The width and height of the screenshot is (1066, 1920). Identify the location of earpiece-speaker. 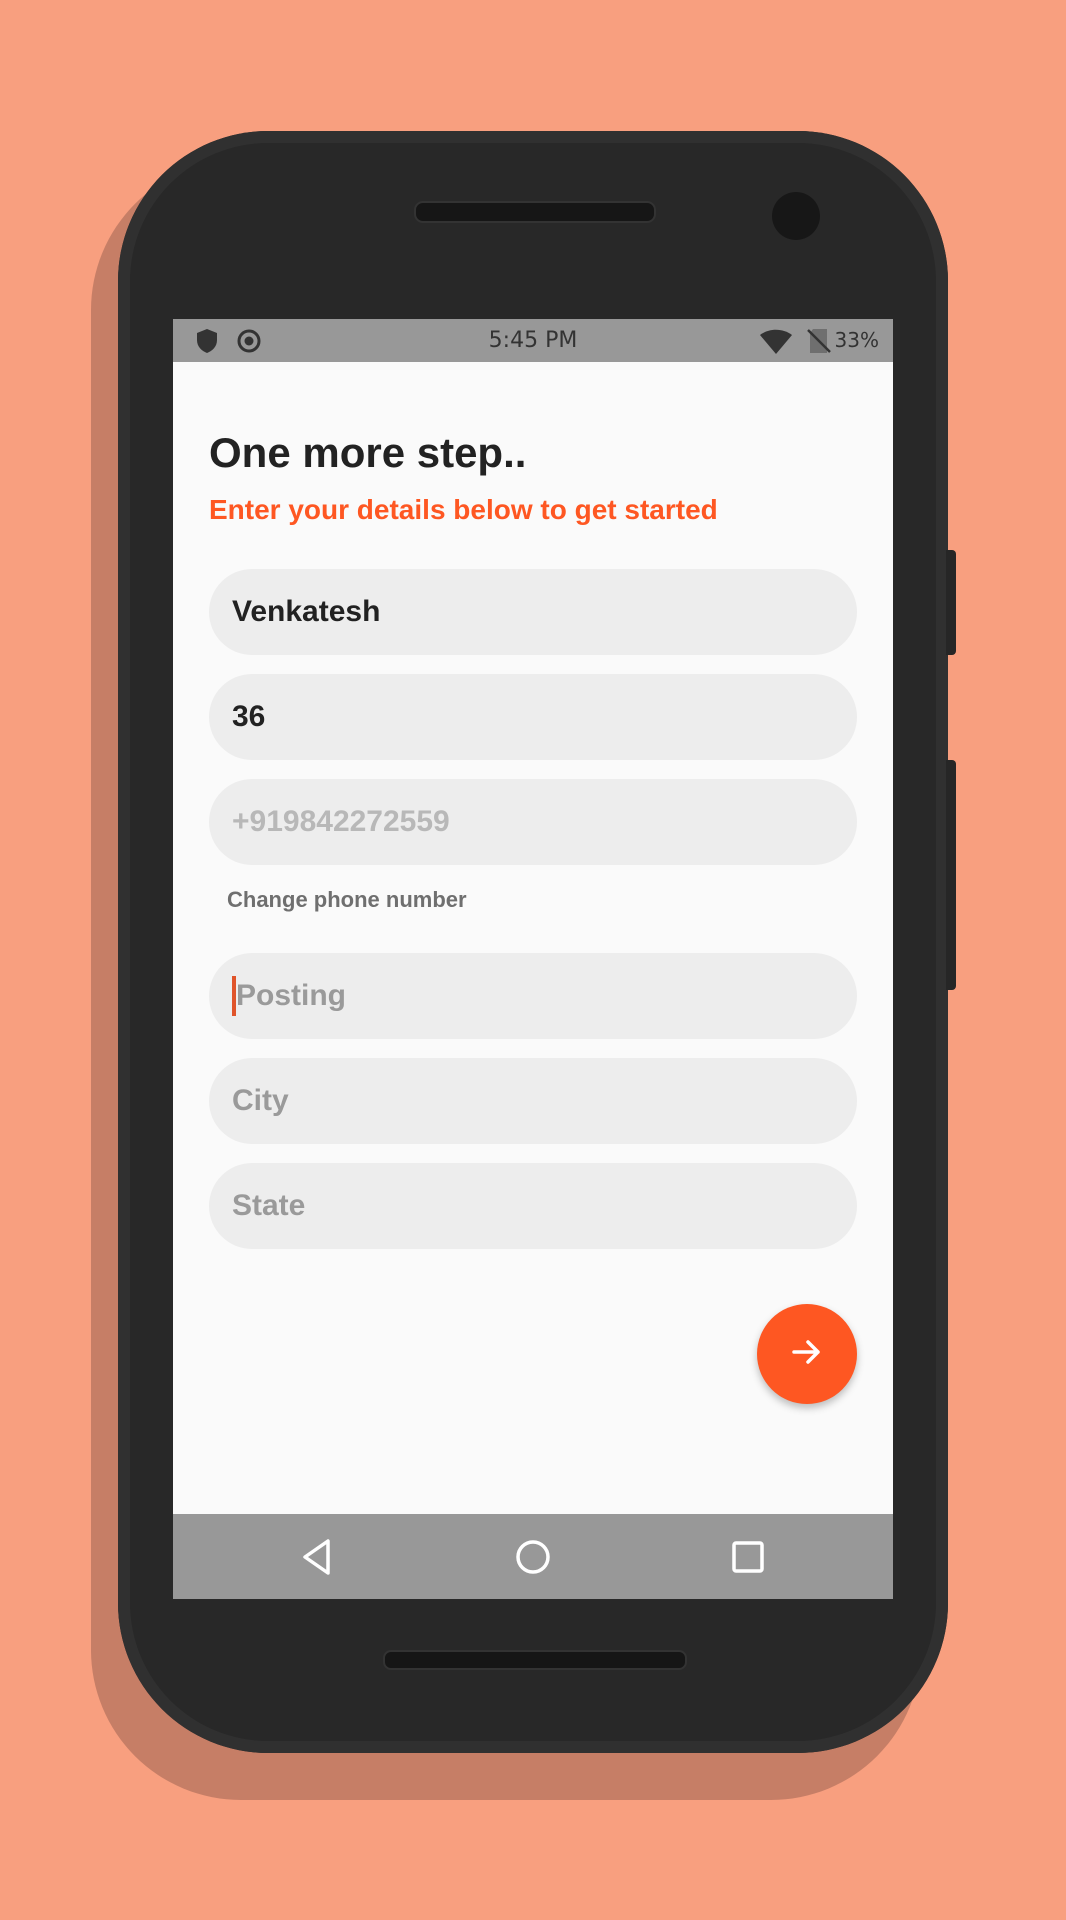
(535, 212).